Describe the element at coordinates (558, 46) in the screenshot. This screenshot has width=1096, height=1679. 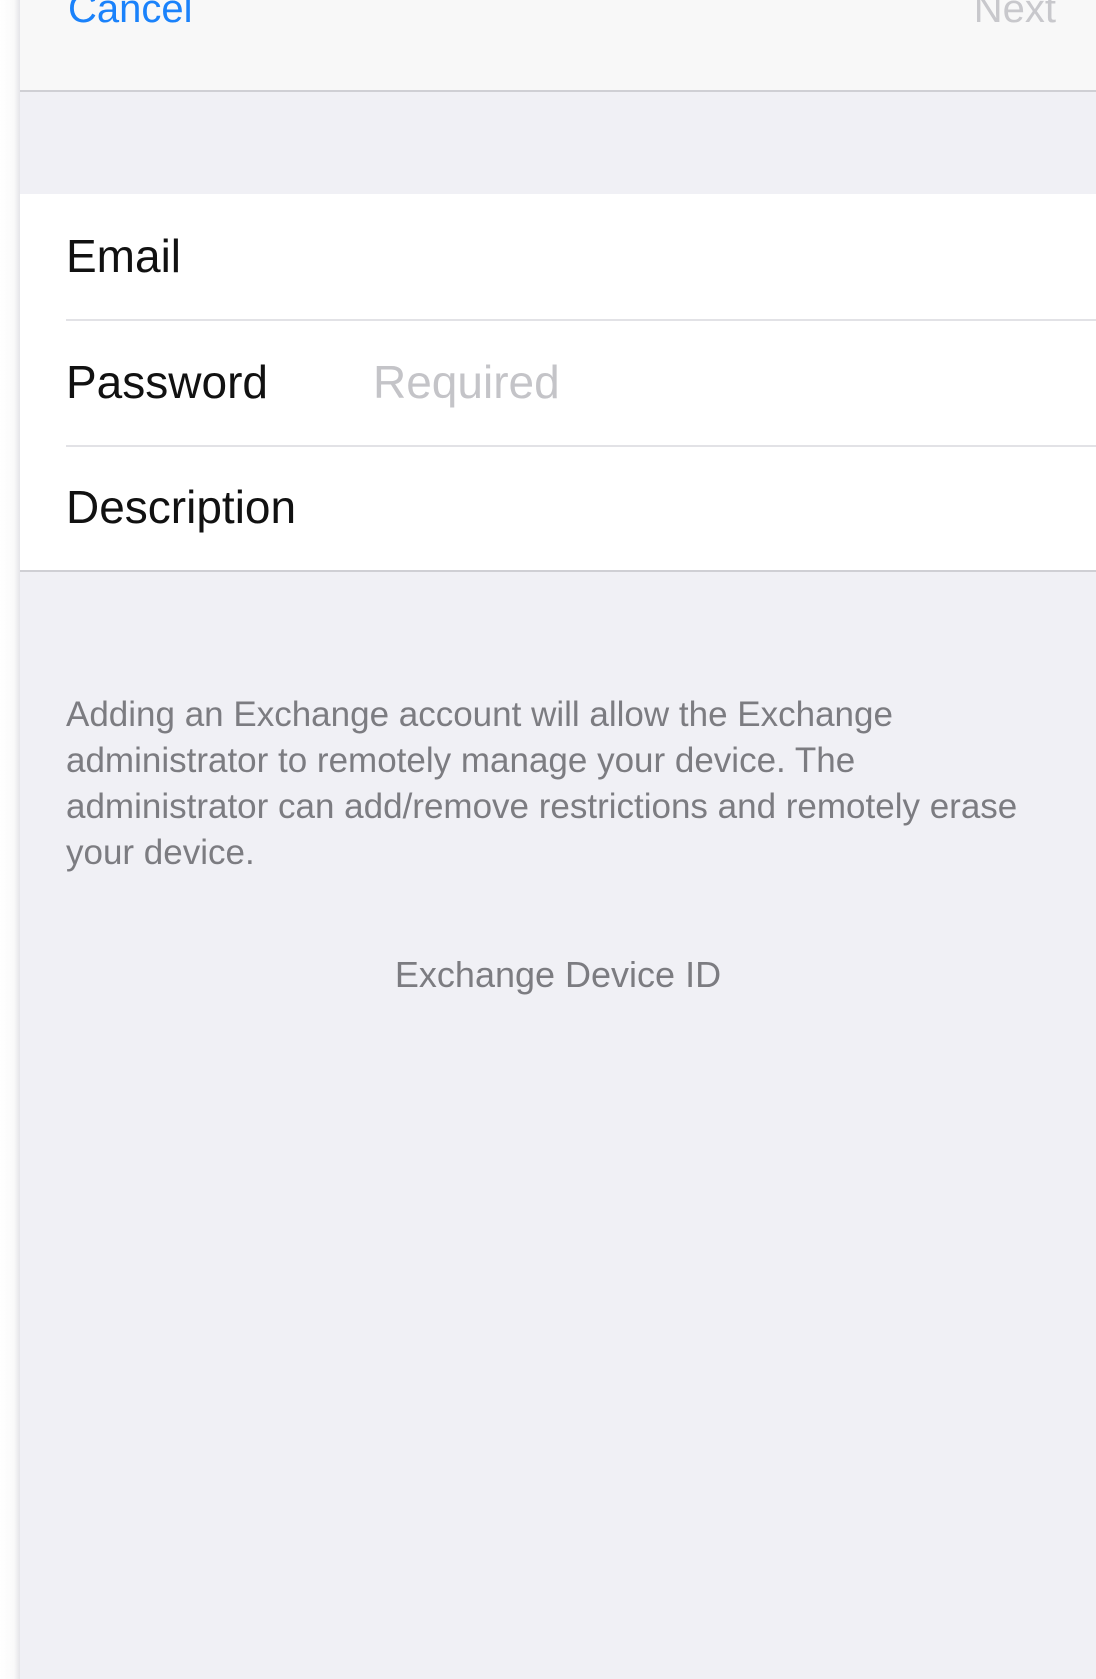
I see `navigation-bar: Cancel Next` at that location.